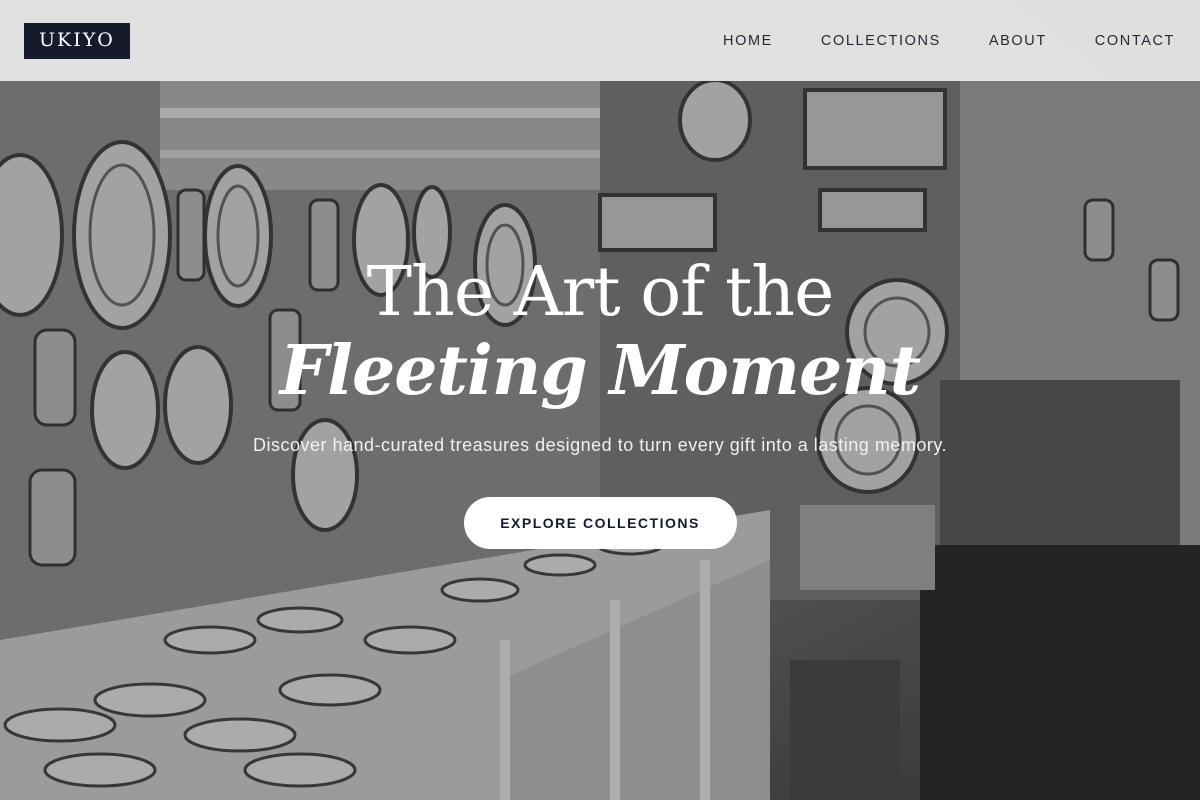  I want to click on site-header: UKIYO HOME COLLECTIONS ABOUT CONTACT, so click(600, 40).